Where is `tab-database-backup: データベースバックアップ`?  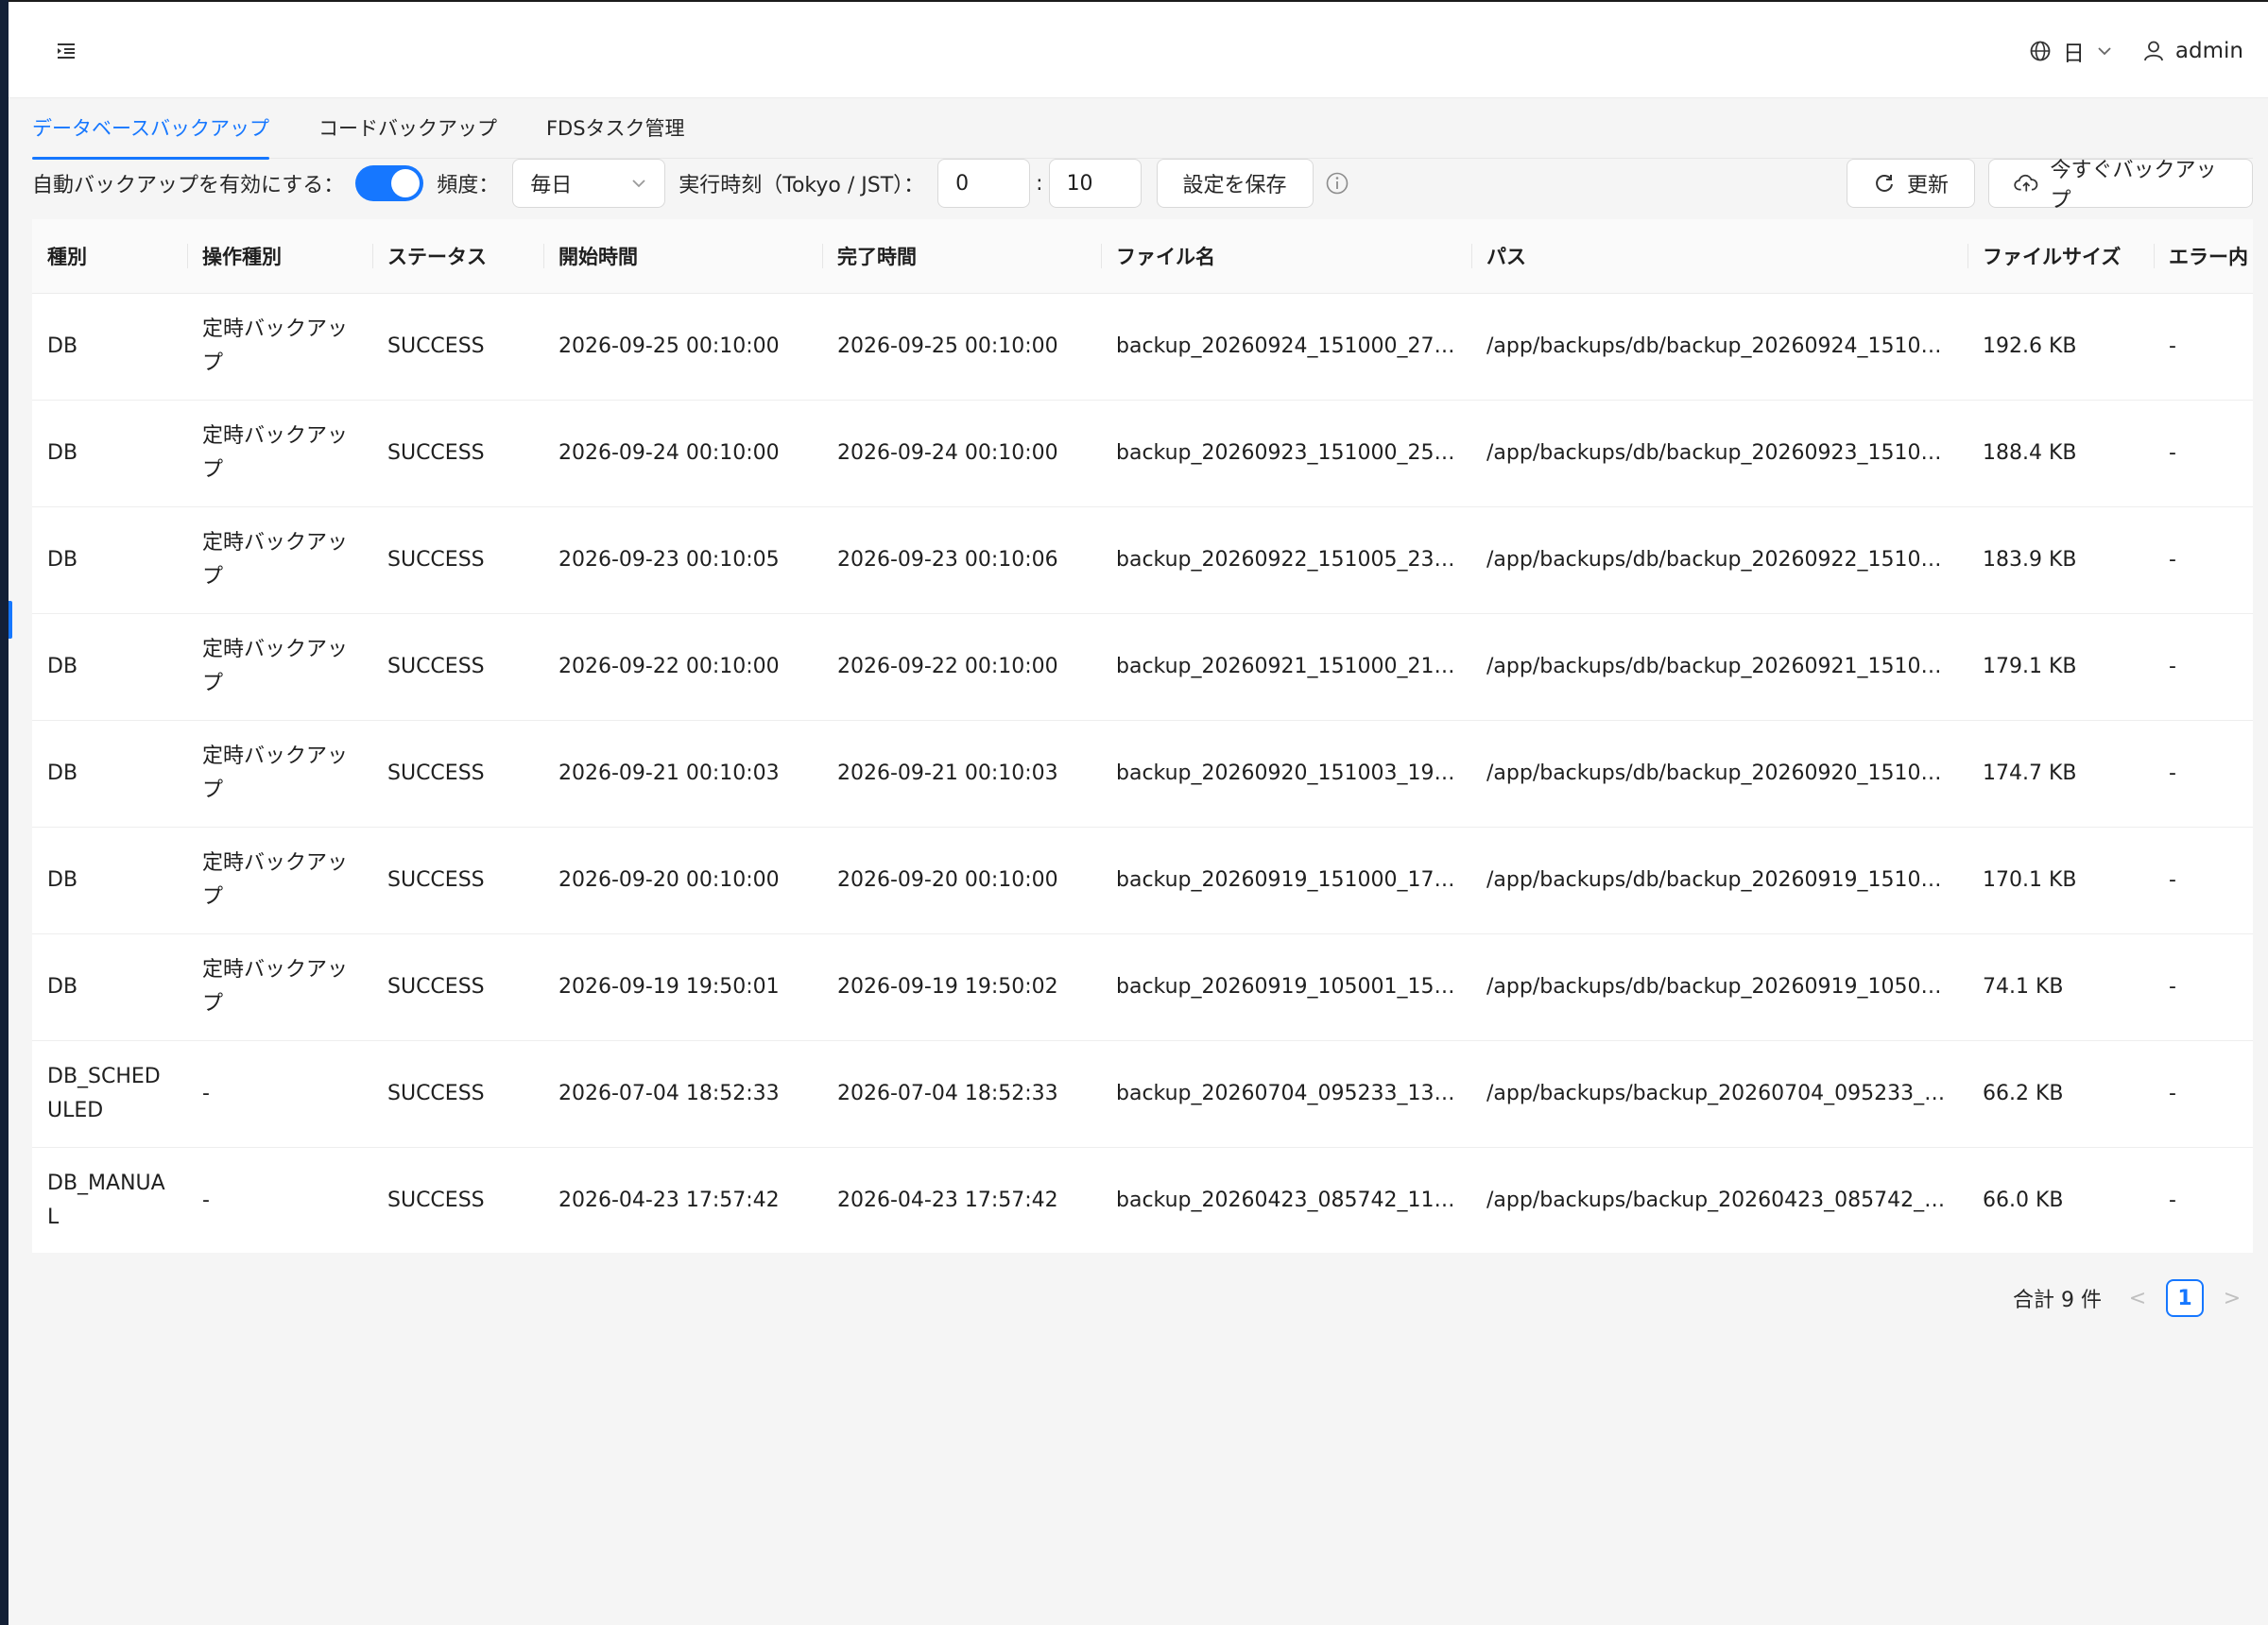 tab-database-backup: データベースバックアップ is located at coordinates (150, 129).